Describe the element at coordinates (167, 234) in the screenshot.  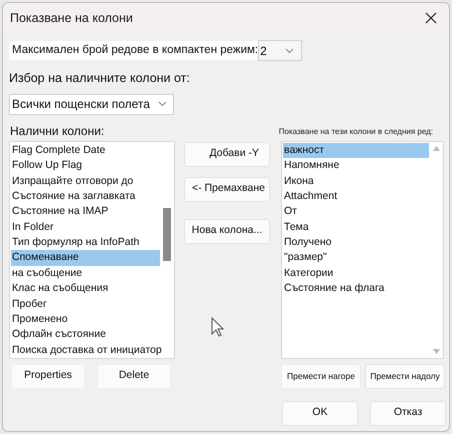
I see `scrollbar-thumb` at that location.